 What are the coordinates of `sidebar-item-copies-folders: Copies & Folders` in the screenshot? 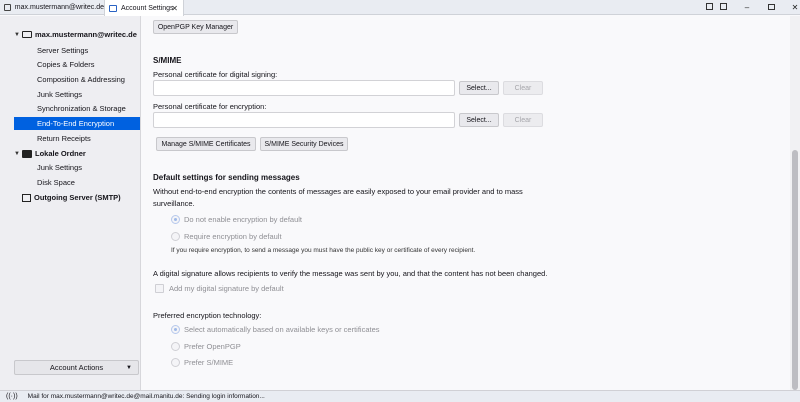 It's located at (77, 64).